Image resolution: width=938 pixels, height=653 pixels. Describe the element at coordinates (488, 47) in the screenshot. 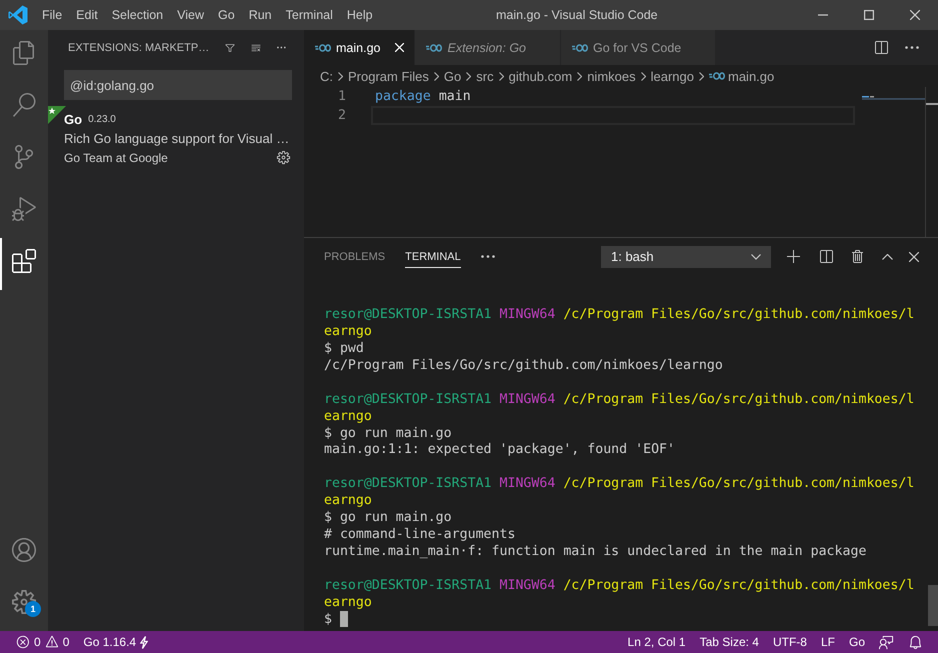

I see `editor-tab: Extension: Go` at that location.